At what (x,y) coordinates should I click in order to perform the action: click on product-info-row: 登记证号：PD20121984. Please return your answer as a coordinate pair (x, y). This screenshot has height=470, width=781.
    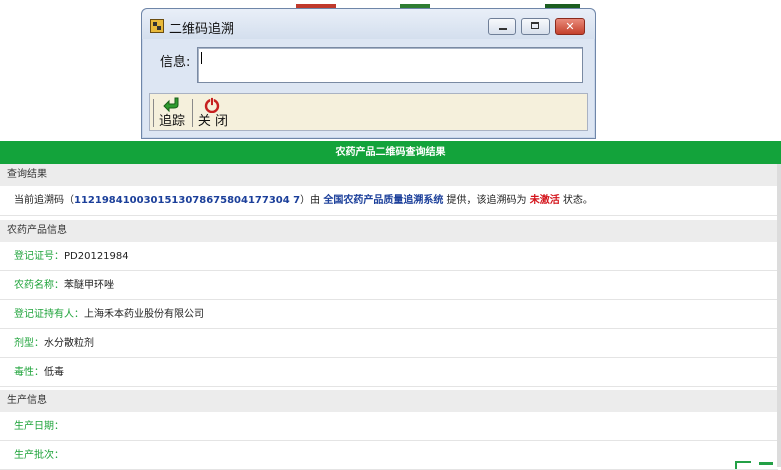
    Looking at the image, I should click on (389, 256).